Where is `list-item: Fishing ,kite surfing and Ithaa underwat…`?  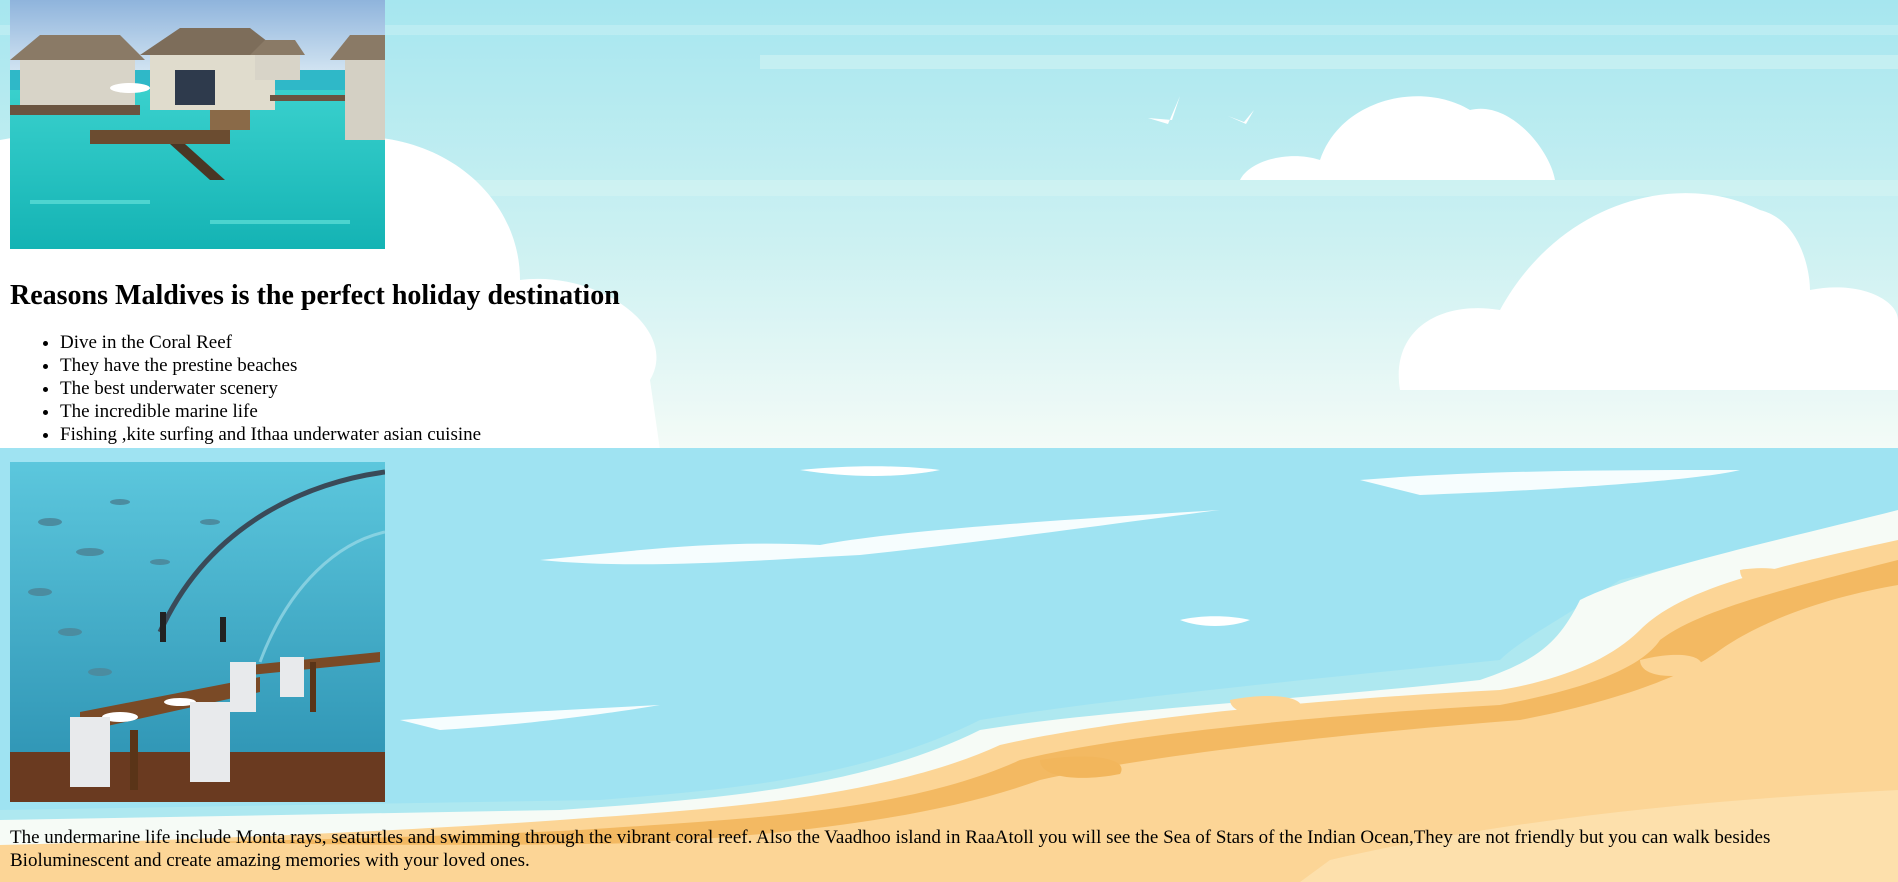 list-item: Fishing ,kite surfing and Ithaa underwat… is located at coordinates (974, 434).